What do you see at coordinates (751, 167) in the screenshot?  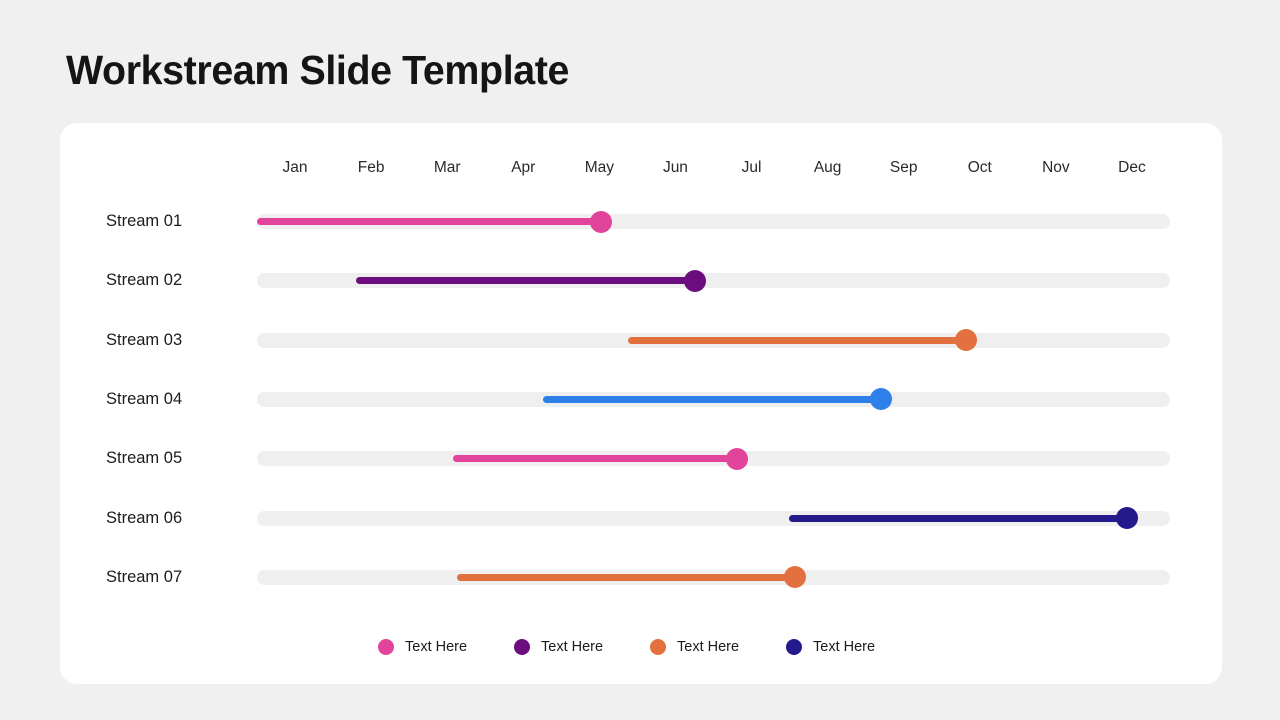 I see `month-label-jul: Jul` at bounding box center [751, 167].